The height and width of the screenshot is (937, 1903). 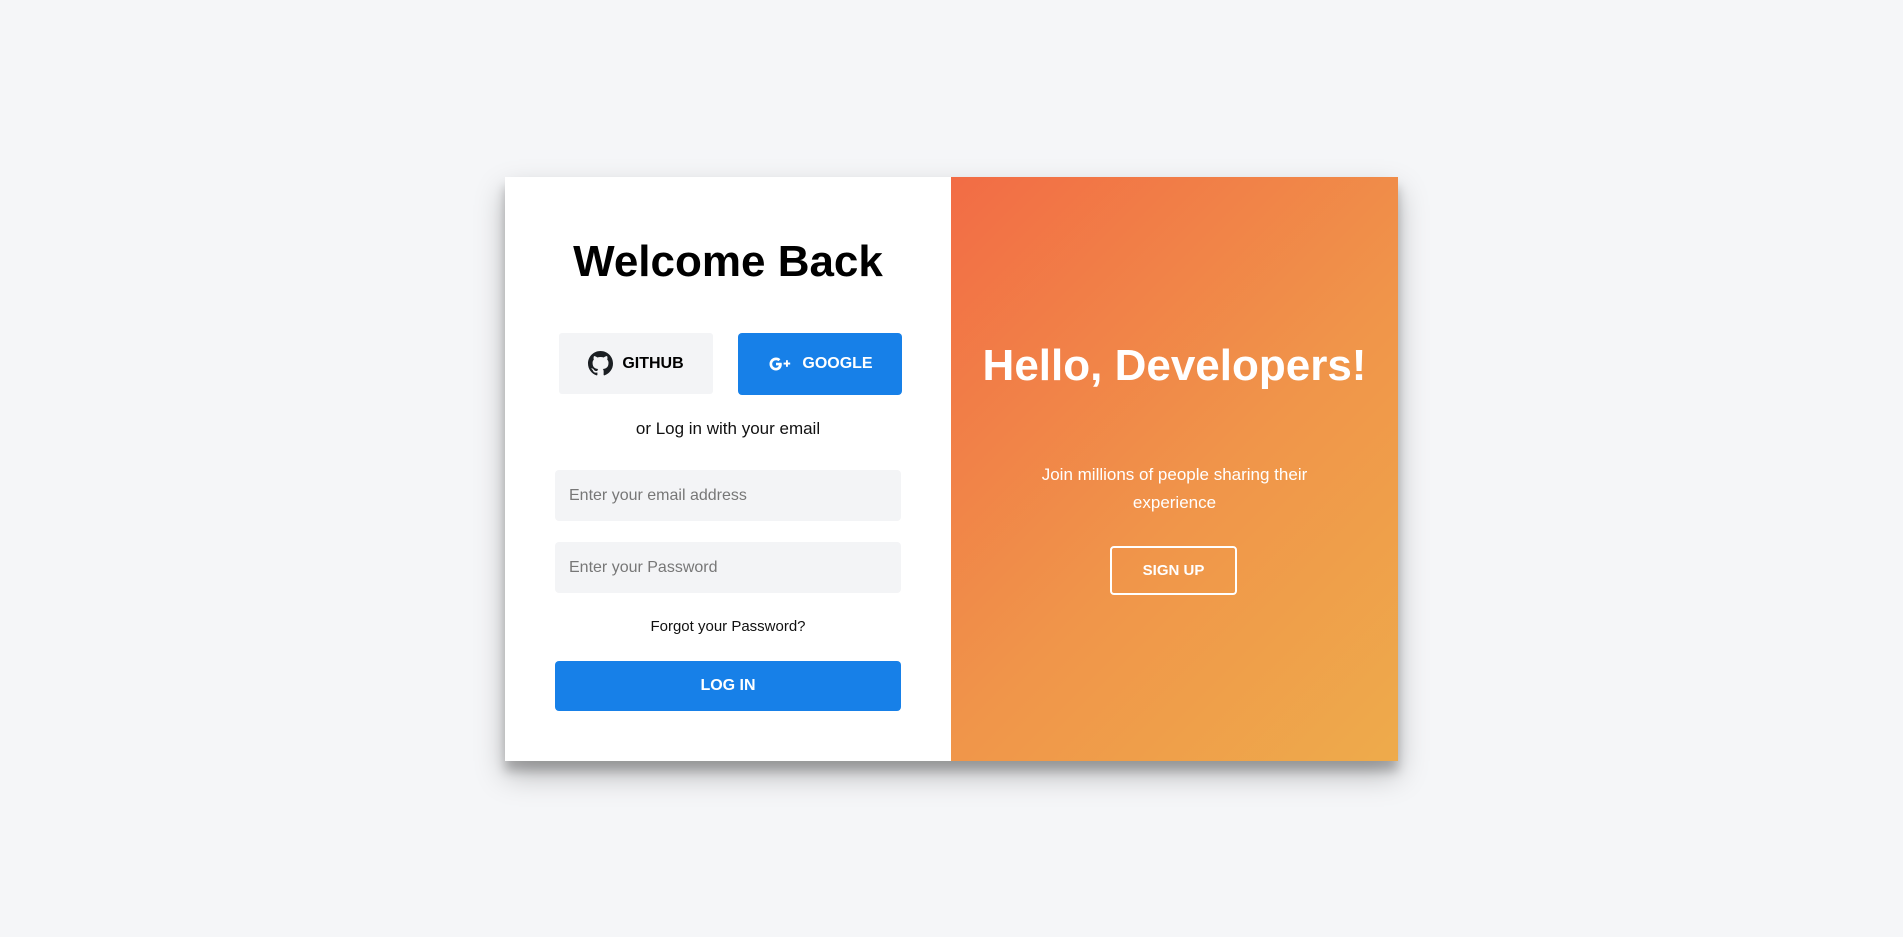 I want to click on github-button-label: GITHUB, so click(x=653, y=363).